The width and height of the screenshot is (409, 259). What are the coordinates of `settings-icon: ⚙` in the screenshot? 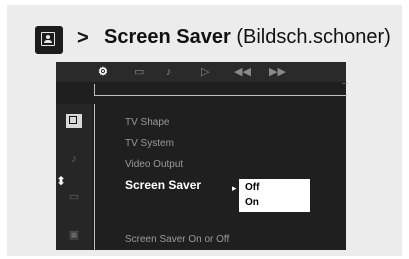 It's located at (103, 72).